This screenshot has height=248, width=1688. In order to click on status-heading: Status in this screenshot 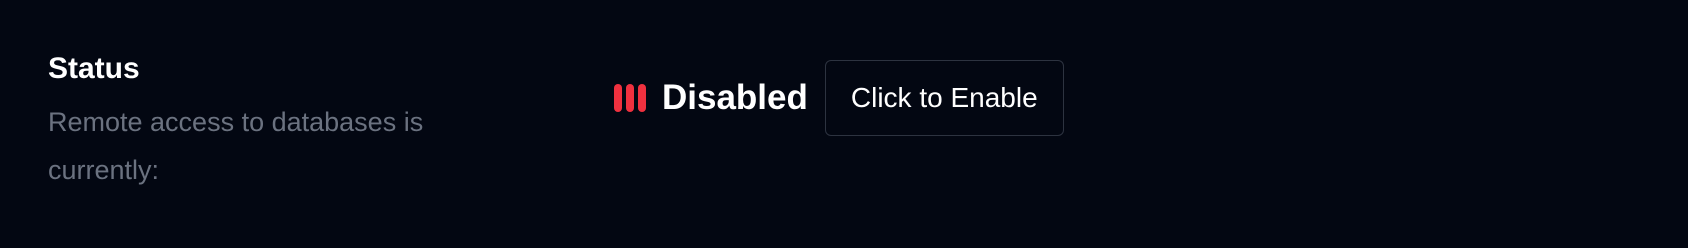, I will do `click(94, 68)`.